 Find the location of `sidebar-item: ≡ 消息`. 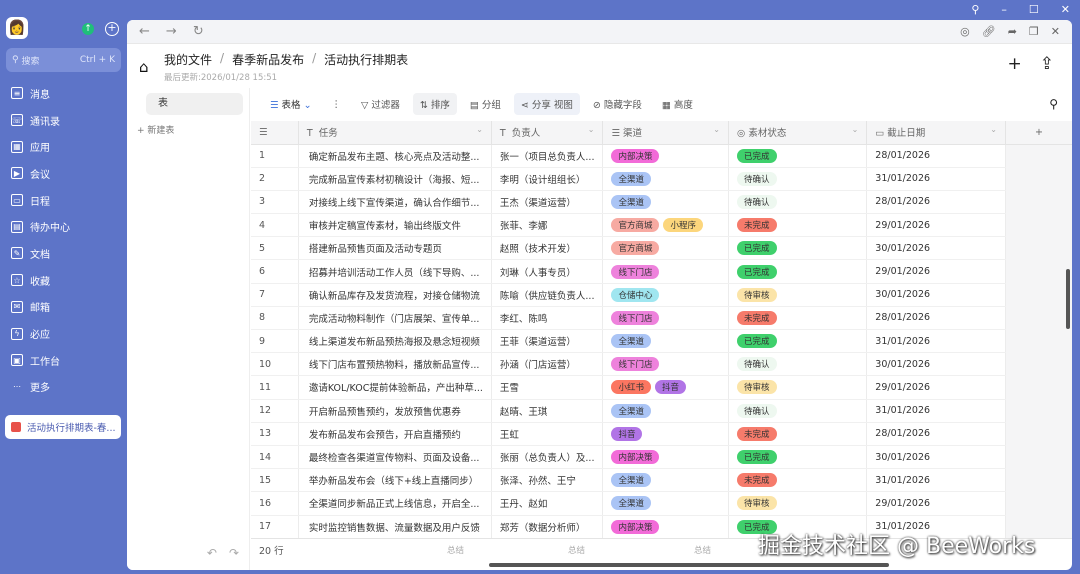

sidebar-item: ≡ 消息 is located at coordinates (63, 93).